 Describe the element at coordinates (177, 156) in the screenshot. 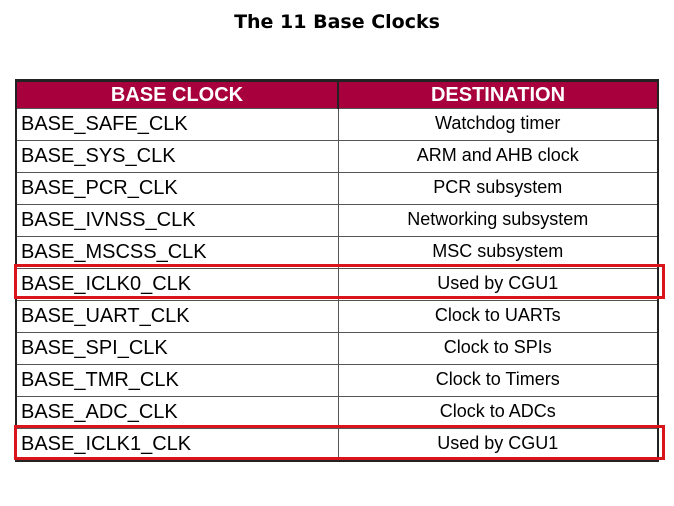

I see `base-clock-cell: BASE_SYS_CLK` at that location.